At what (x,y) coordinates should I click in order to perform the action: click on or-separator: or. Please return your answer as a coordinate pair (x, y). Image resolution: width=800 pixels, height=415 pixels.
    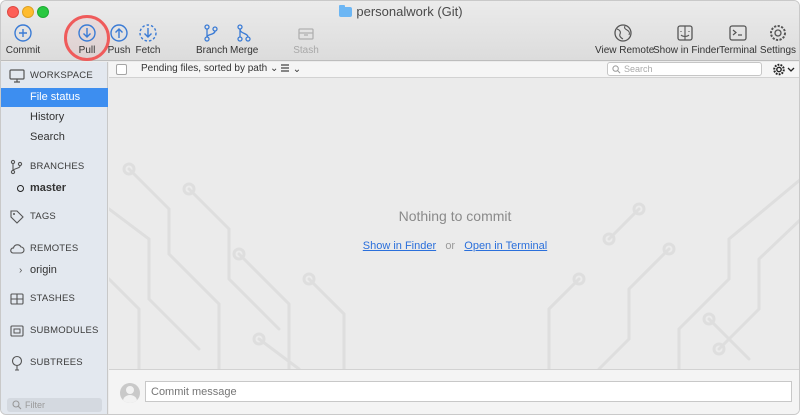
    Looking at the image, I should click on (450, 246).